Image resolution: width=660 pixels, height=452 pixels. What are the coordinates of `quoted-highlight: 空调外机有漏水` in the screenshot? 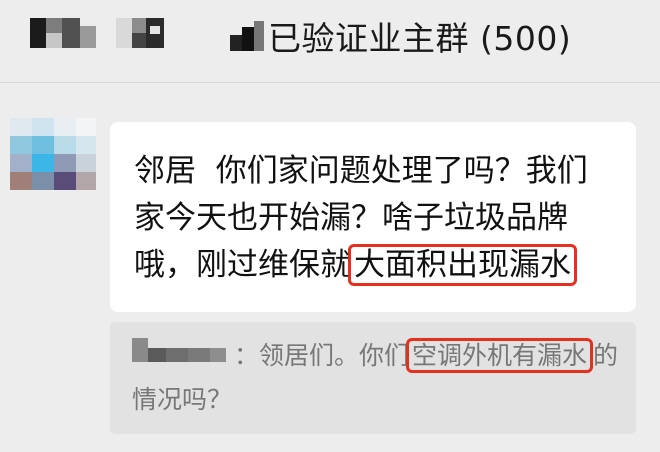 It's located at (500, 355).